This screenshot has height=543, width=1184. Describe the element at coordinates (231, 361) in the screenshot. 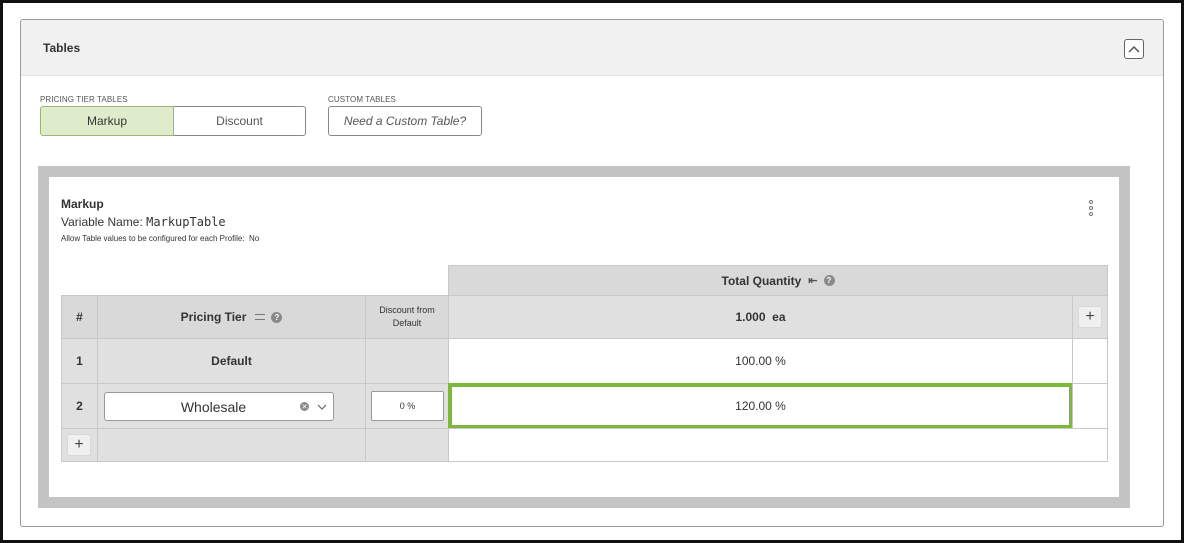

I see `tier-name-default: Default` at that location.